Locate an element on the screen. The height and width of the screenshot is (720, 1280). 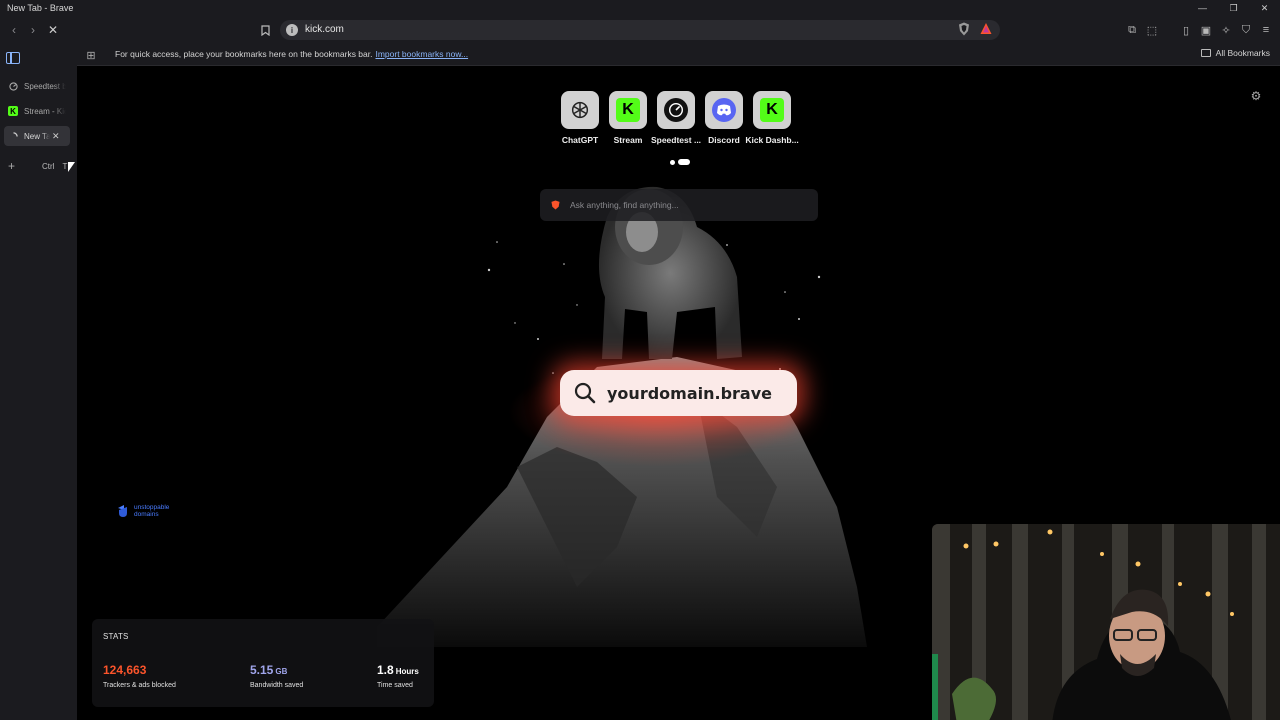
sponsor-logo: unstoppable domains is located at coordinates (150, 511).